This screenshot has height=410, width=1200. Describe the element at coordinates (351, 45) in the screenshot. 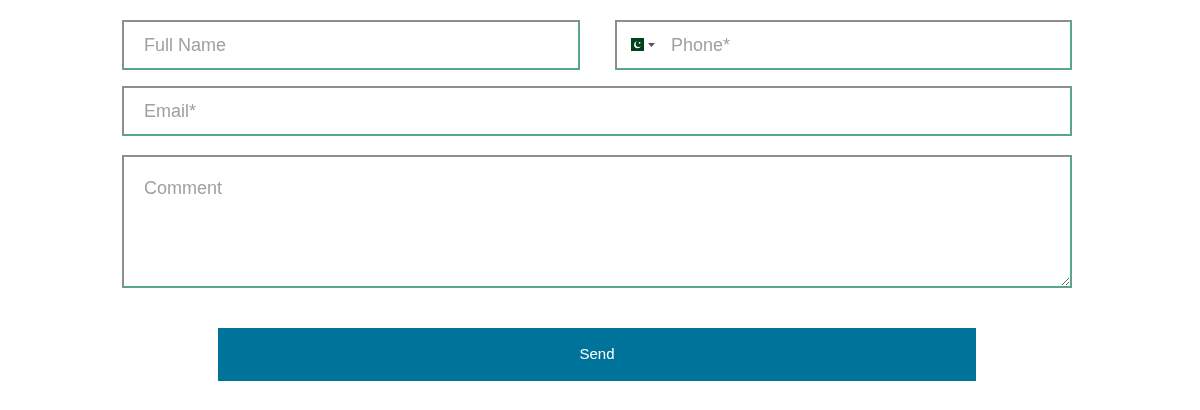

I see `input-field: Full Name` at that location.